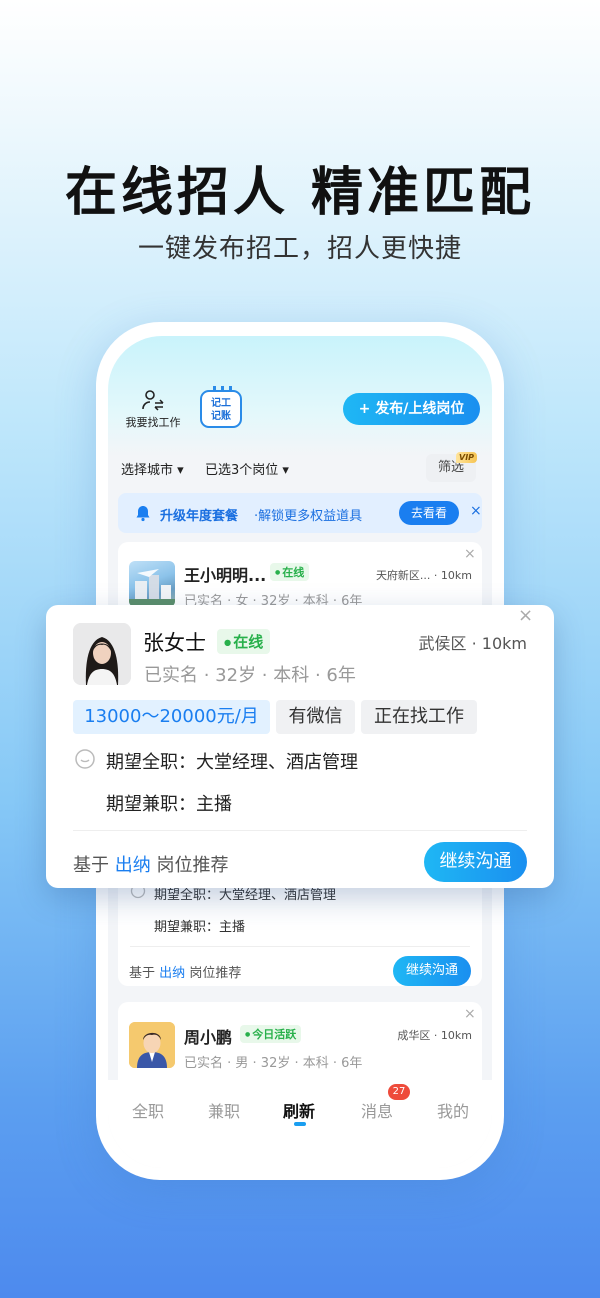 Image resolution: width=600 pixels, height=1298 pixels. What do you see at coordinates (434, 1035) in the screenshot?
I see `candidate-location: 成华区 · 10km` at bounding box center [434, 1035].